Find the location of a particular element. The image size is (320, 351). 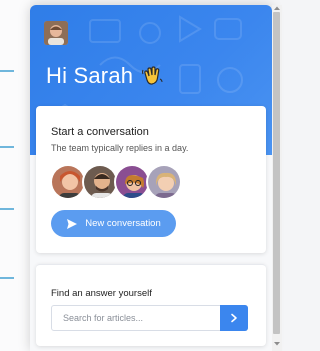

scroll-down-arrow-icon is located at coordinates (277, 344).